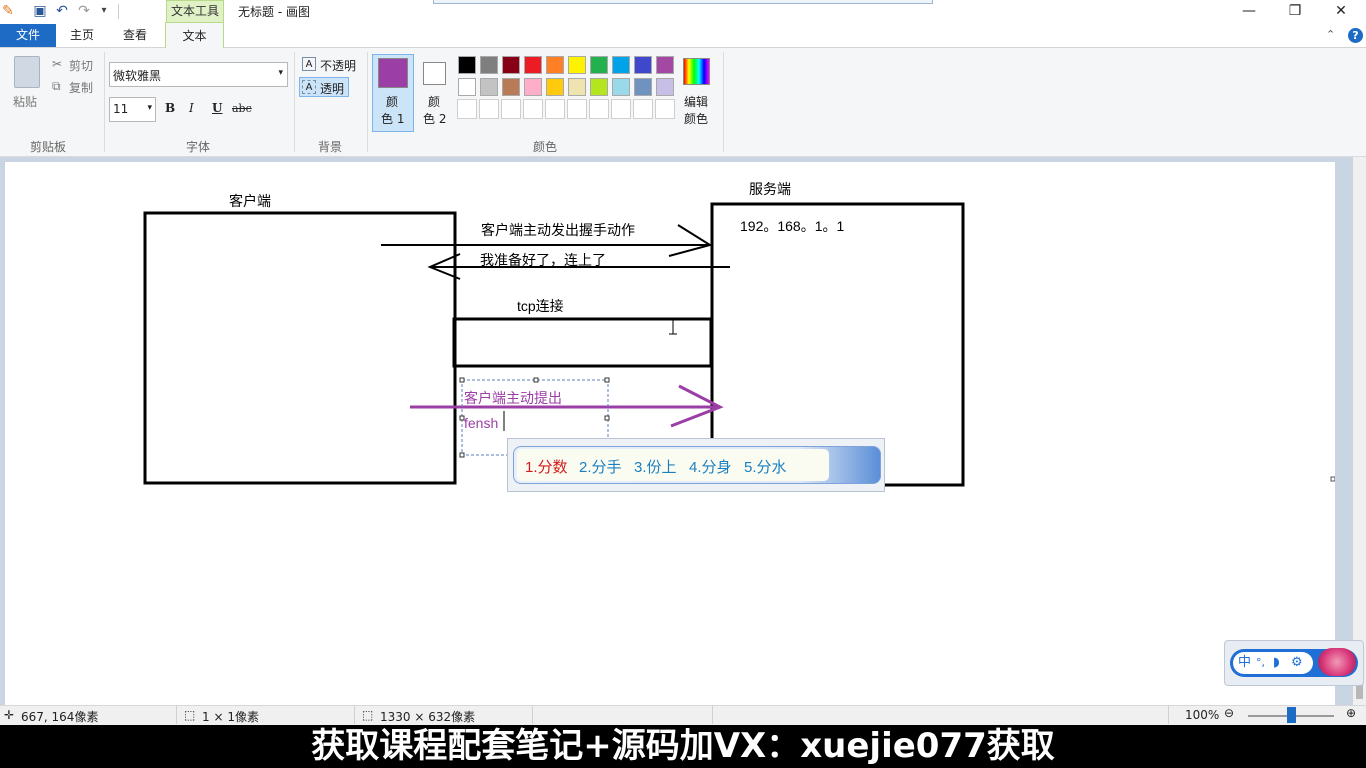 This screenshot has height=768, width=1366. I want to click on ime-candidate-2: 2.分手, so click(600, 466).